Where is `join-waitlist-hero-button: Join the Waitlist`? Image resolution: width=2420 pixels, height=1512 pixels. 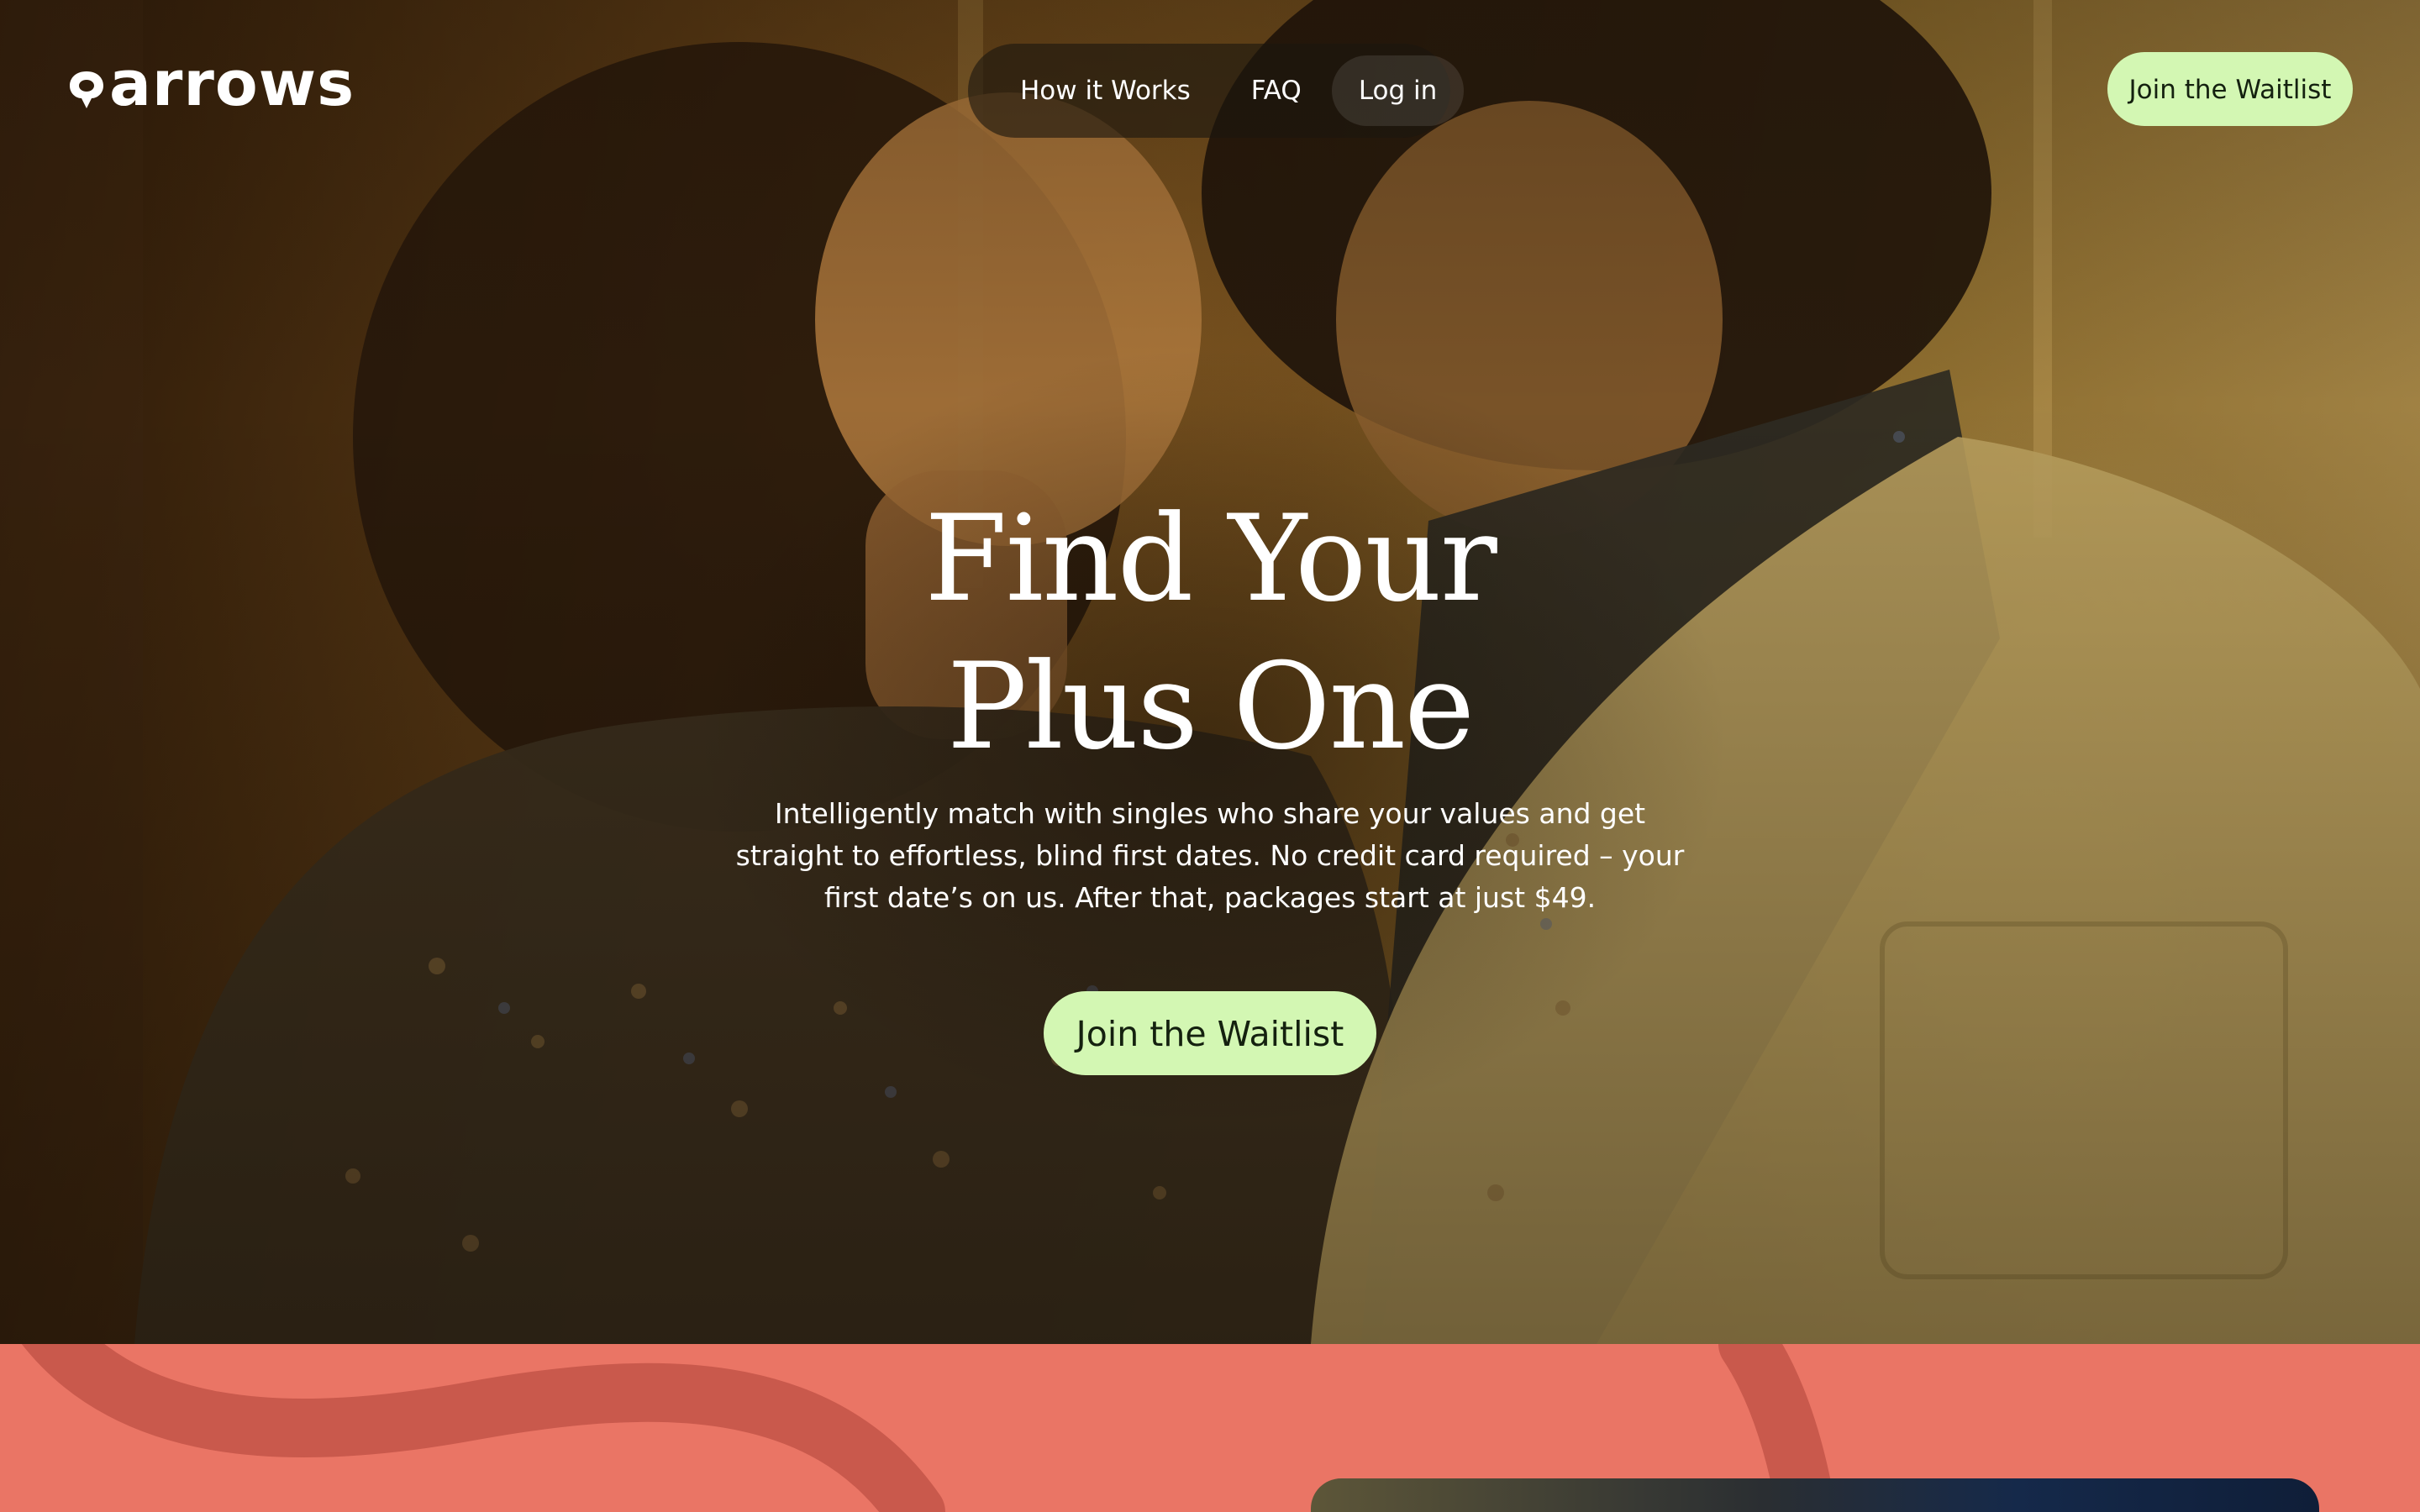
join-waitlist-hero-button: Join the Waitlist is located at coordinates (1210, 1033).